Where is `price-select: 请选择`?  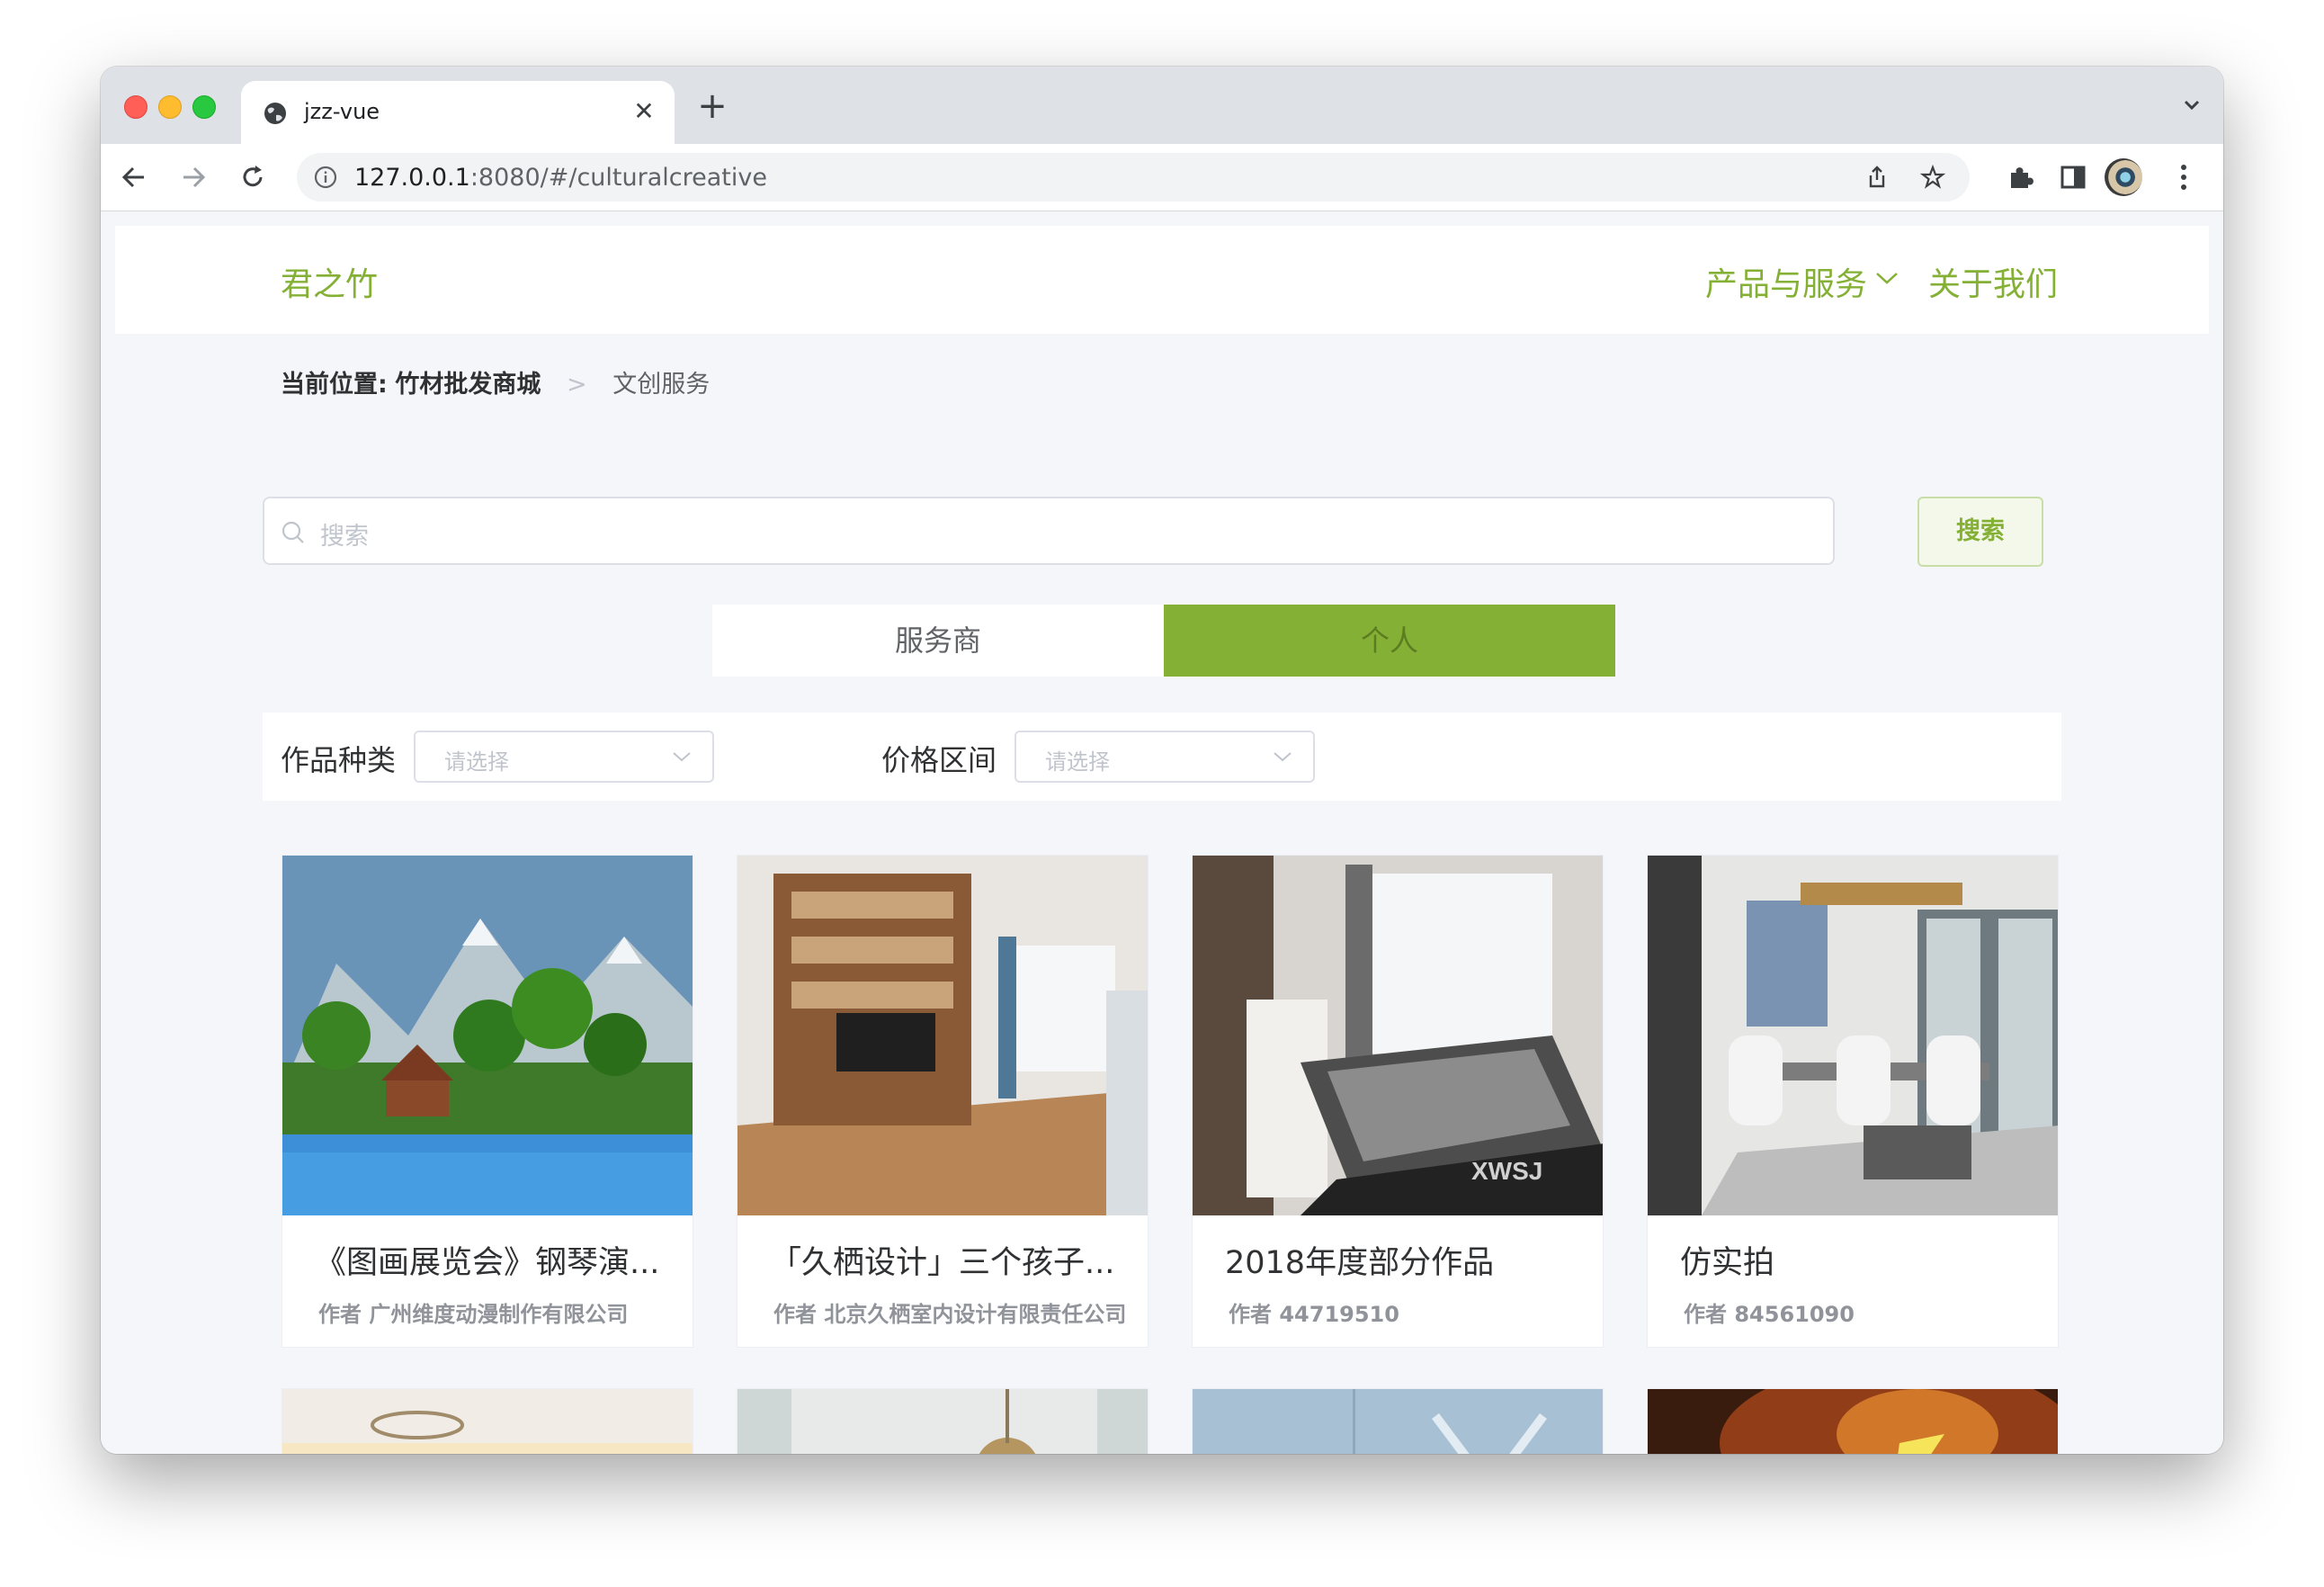 price-select: 请选择 is located at coordinates (1165, 757).